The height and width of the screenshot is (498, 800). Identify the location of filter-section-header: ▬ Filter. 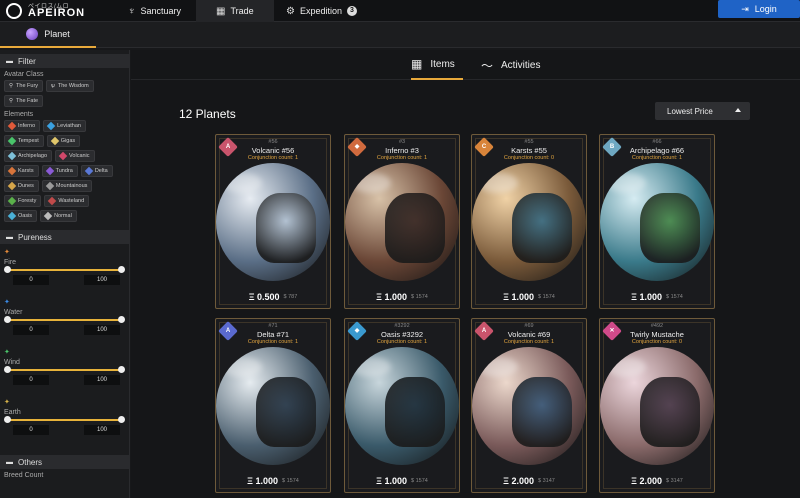
(64, 61).